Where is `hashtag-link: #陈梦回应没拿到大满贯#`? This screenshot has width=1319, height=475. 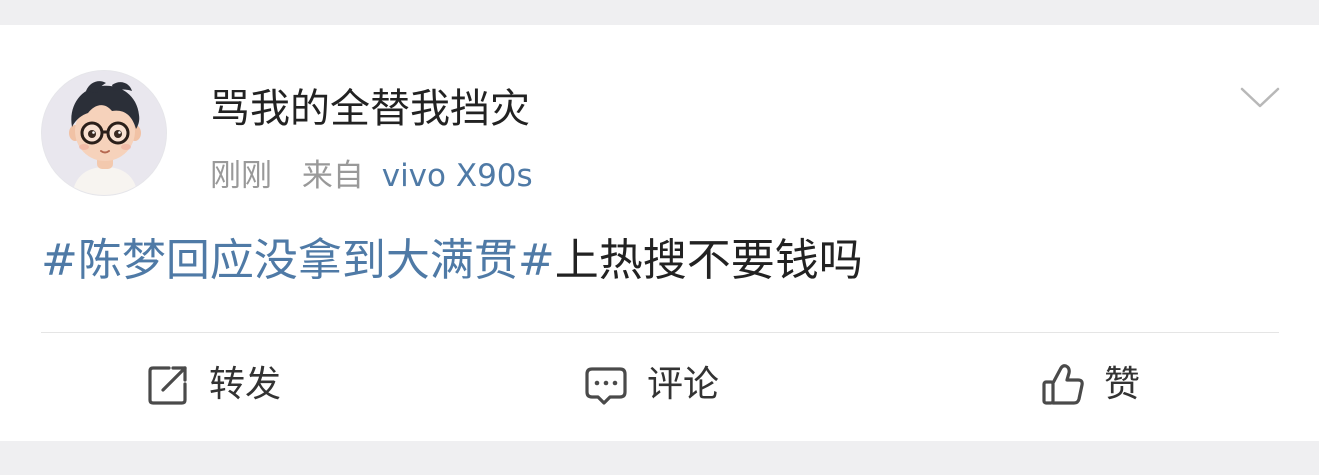
hashtag-link: #陈梦回应没拿到大满贯# is located at coordinates (298, 260).